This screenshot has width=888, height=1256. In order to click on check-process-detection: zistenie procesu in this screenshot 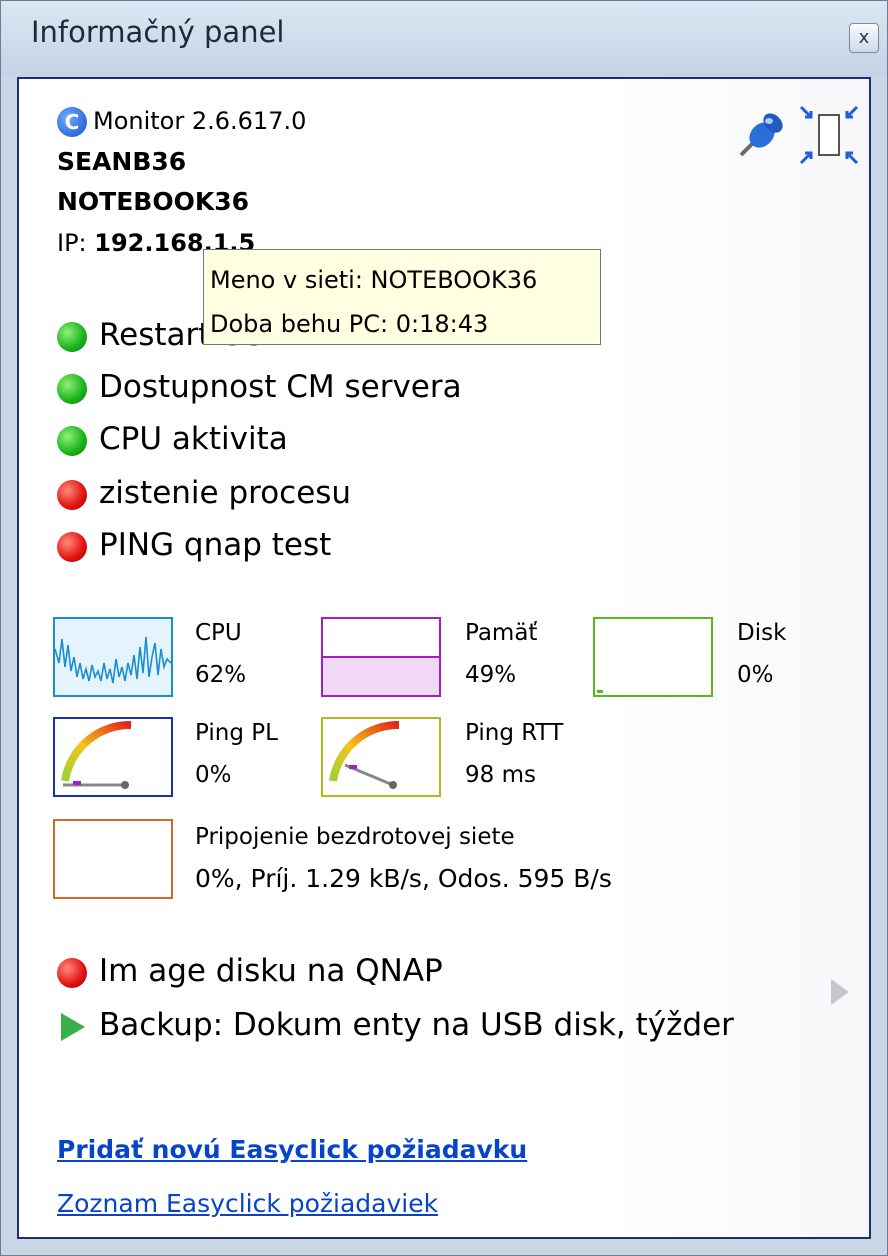, I will do `click(204, 493)`.